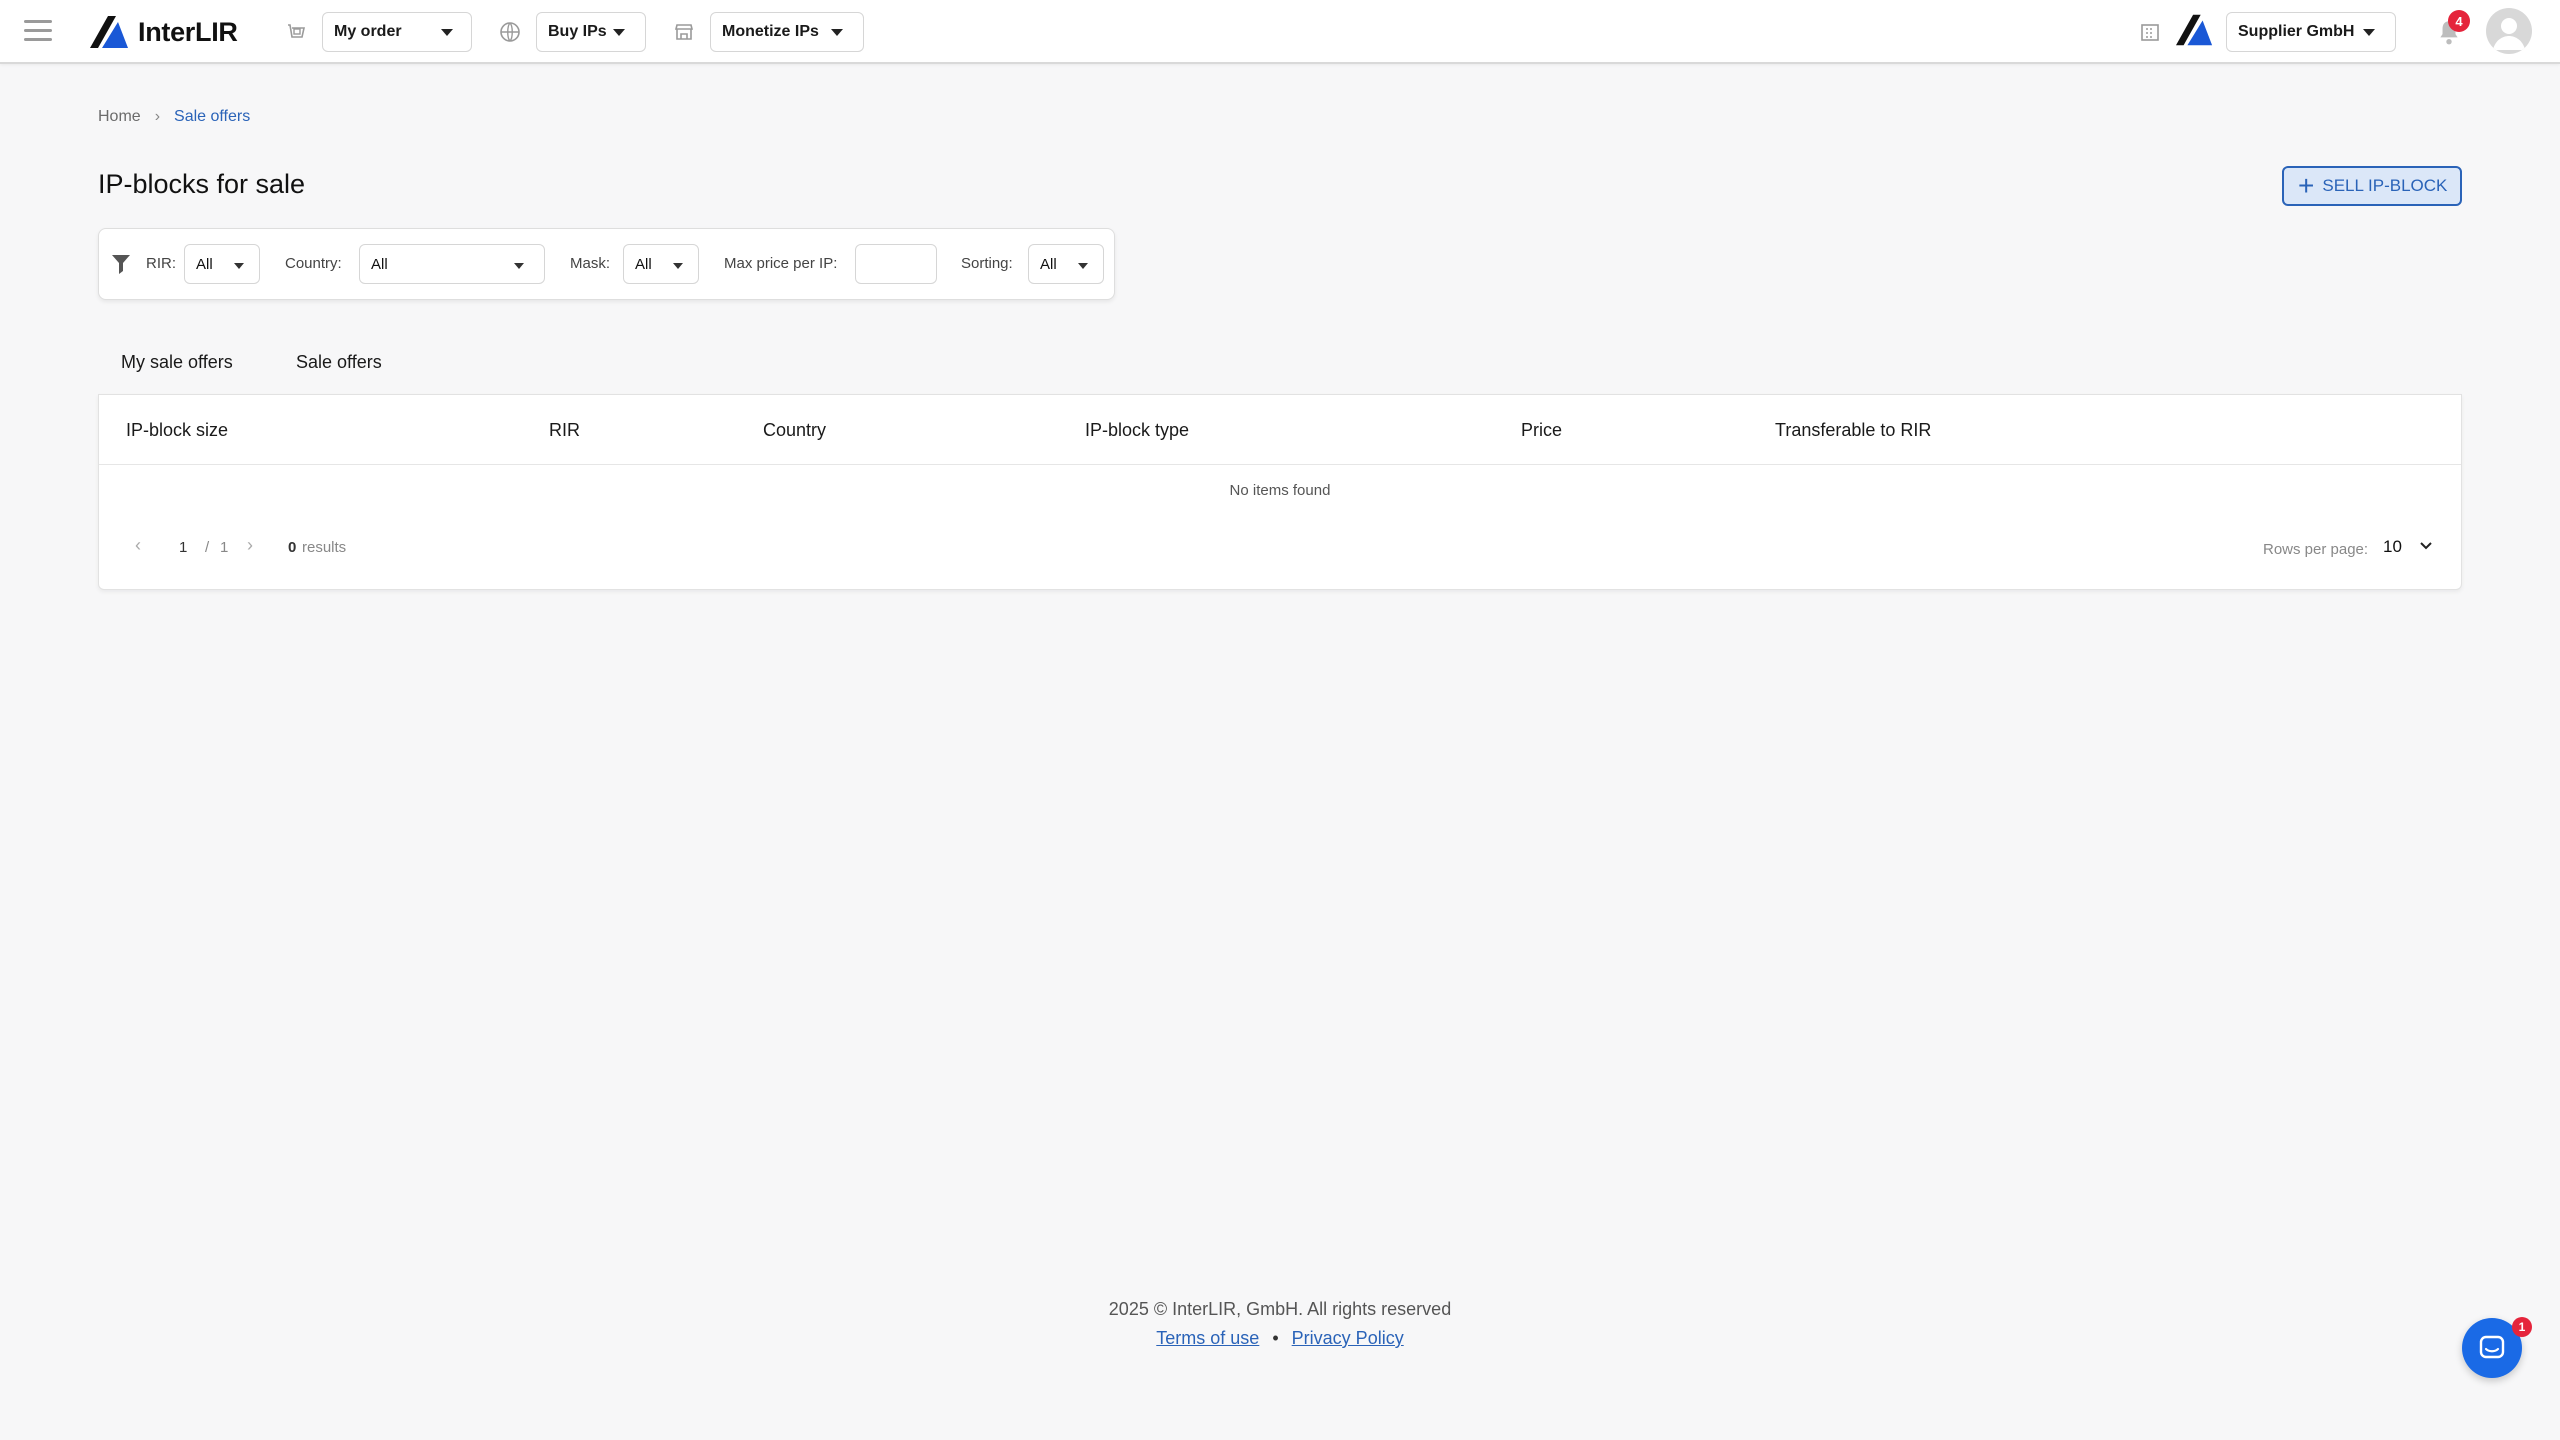  Describe the element at coordinates (177, 430) in the screenshot. I see `column-ip-block-size: IP-block size` at that location.